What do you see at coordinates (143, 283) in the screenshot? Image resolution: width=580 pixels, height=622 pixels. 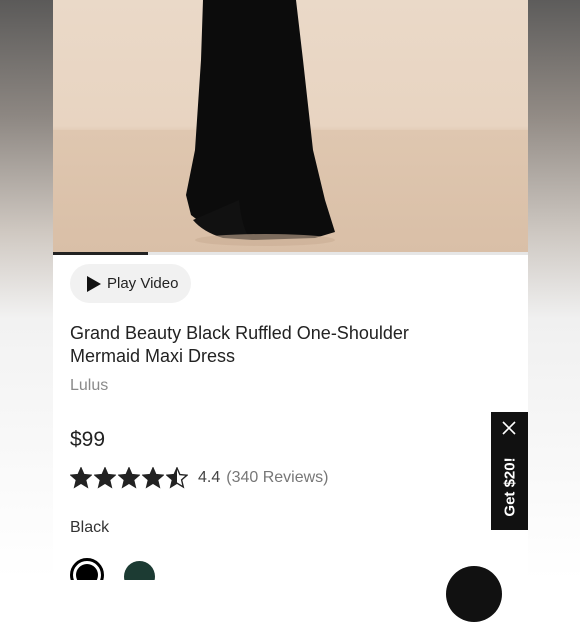 I see `play-video-label: Play Video` at bounding box center [143, 283].